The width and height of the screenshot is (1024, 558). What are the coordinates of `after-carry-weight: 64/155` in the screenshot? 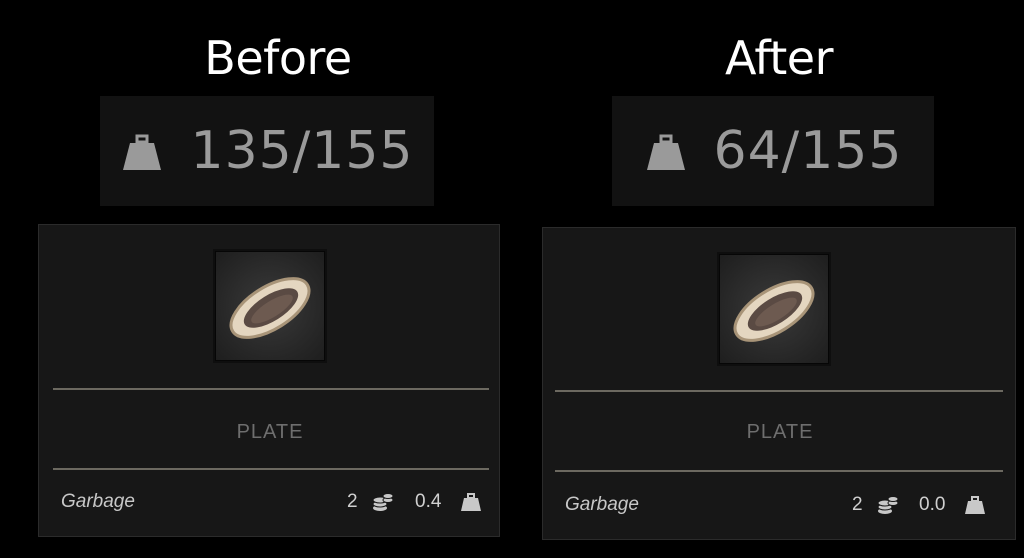 It's located at (773, 151).